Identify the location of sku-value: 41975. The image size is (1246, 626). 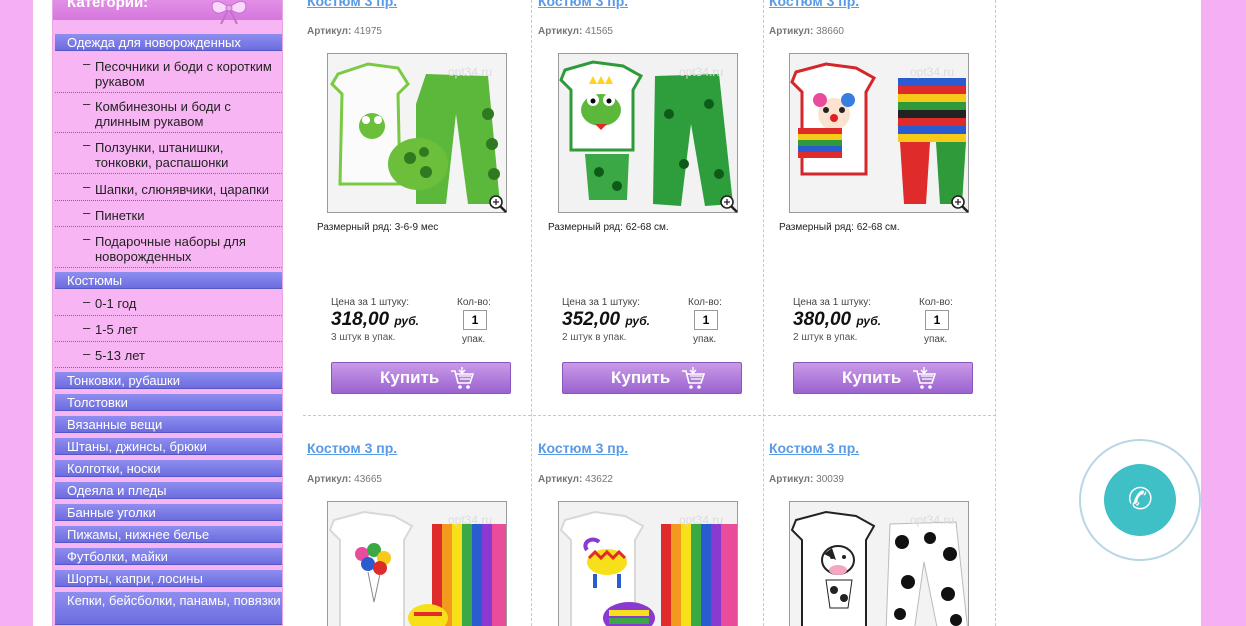
(368, 31).